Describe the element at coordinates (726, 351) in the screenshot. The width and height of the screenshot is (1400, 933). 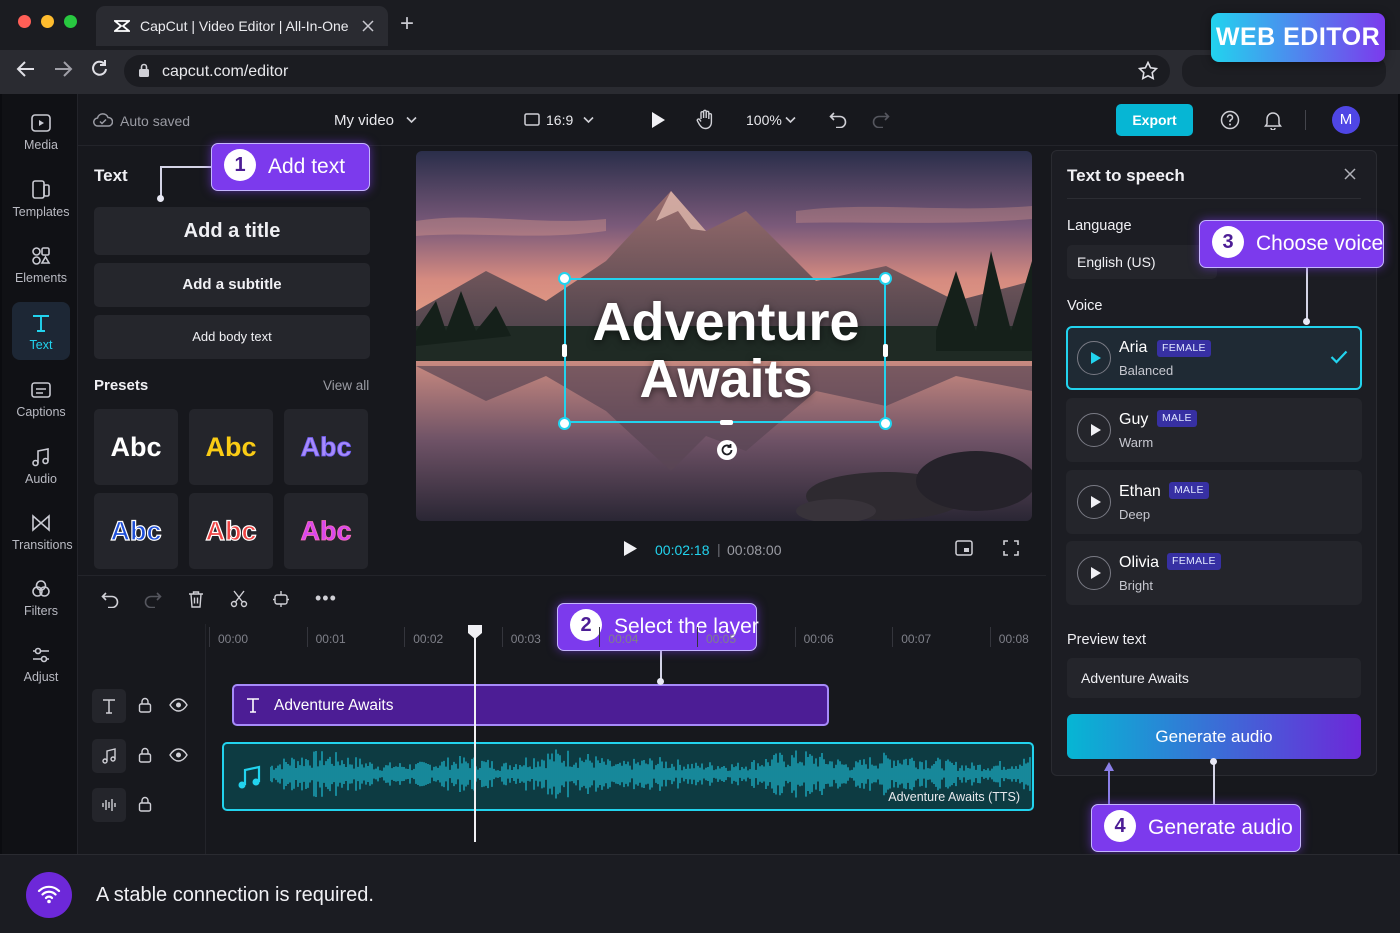
I see `overlay-title-text: Adventure Awaits` at that location.